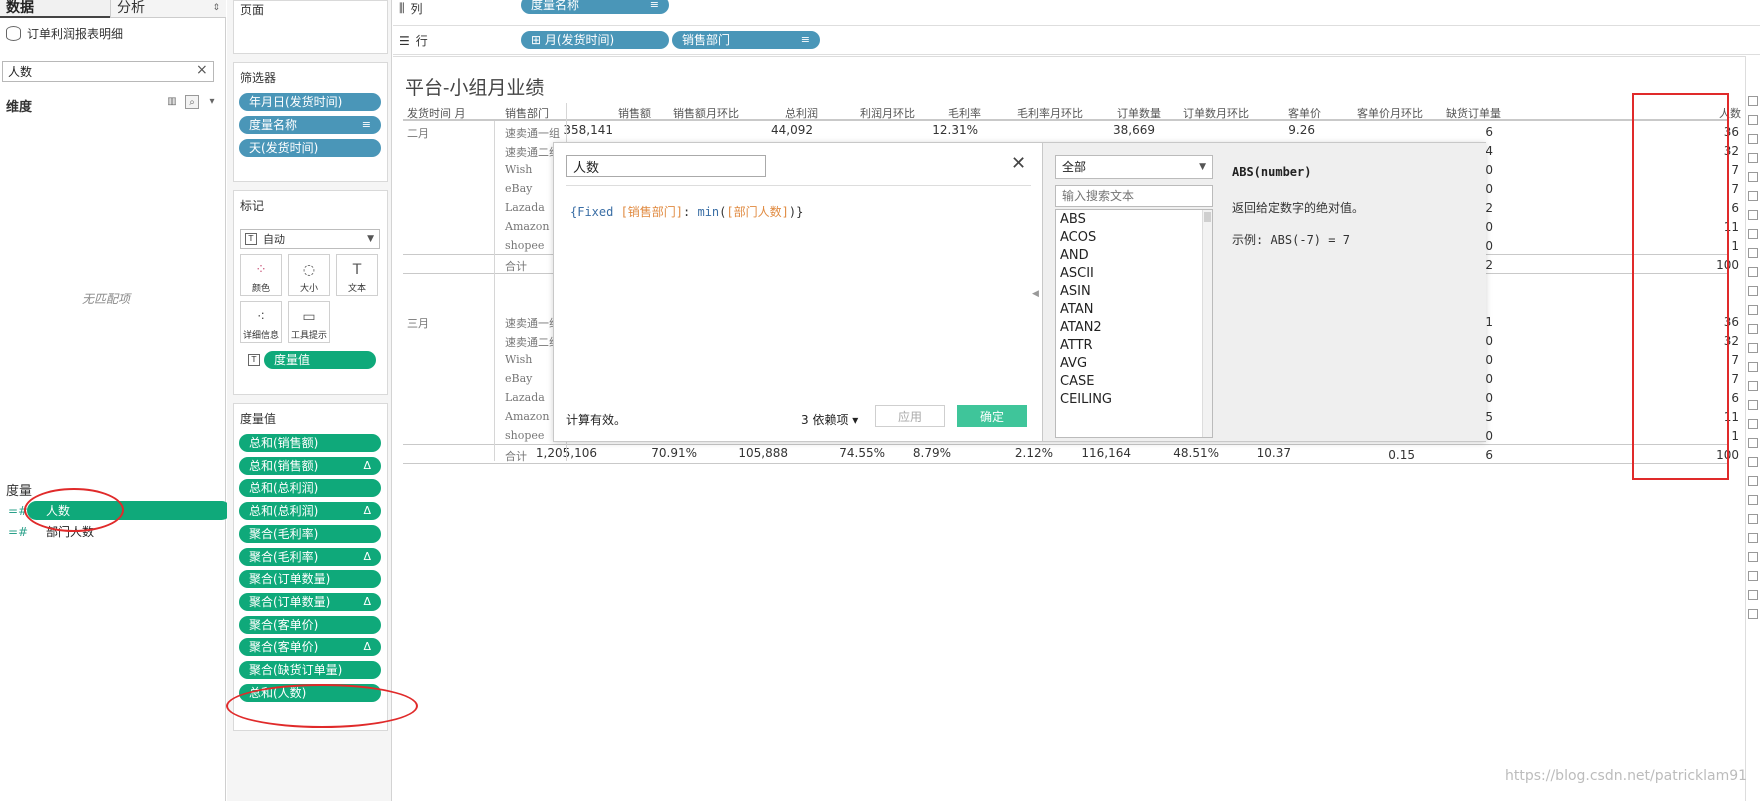  What do you see at coordinates (309, 275) in the screenshot?
I see `size-button: ◌ 大小` at bounding box center [309, 275].